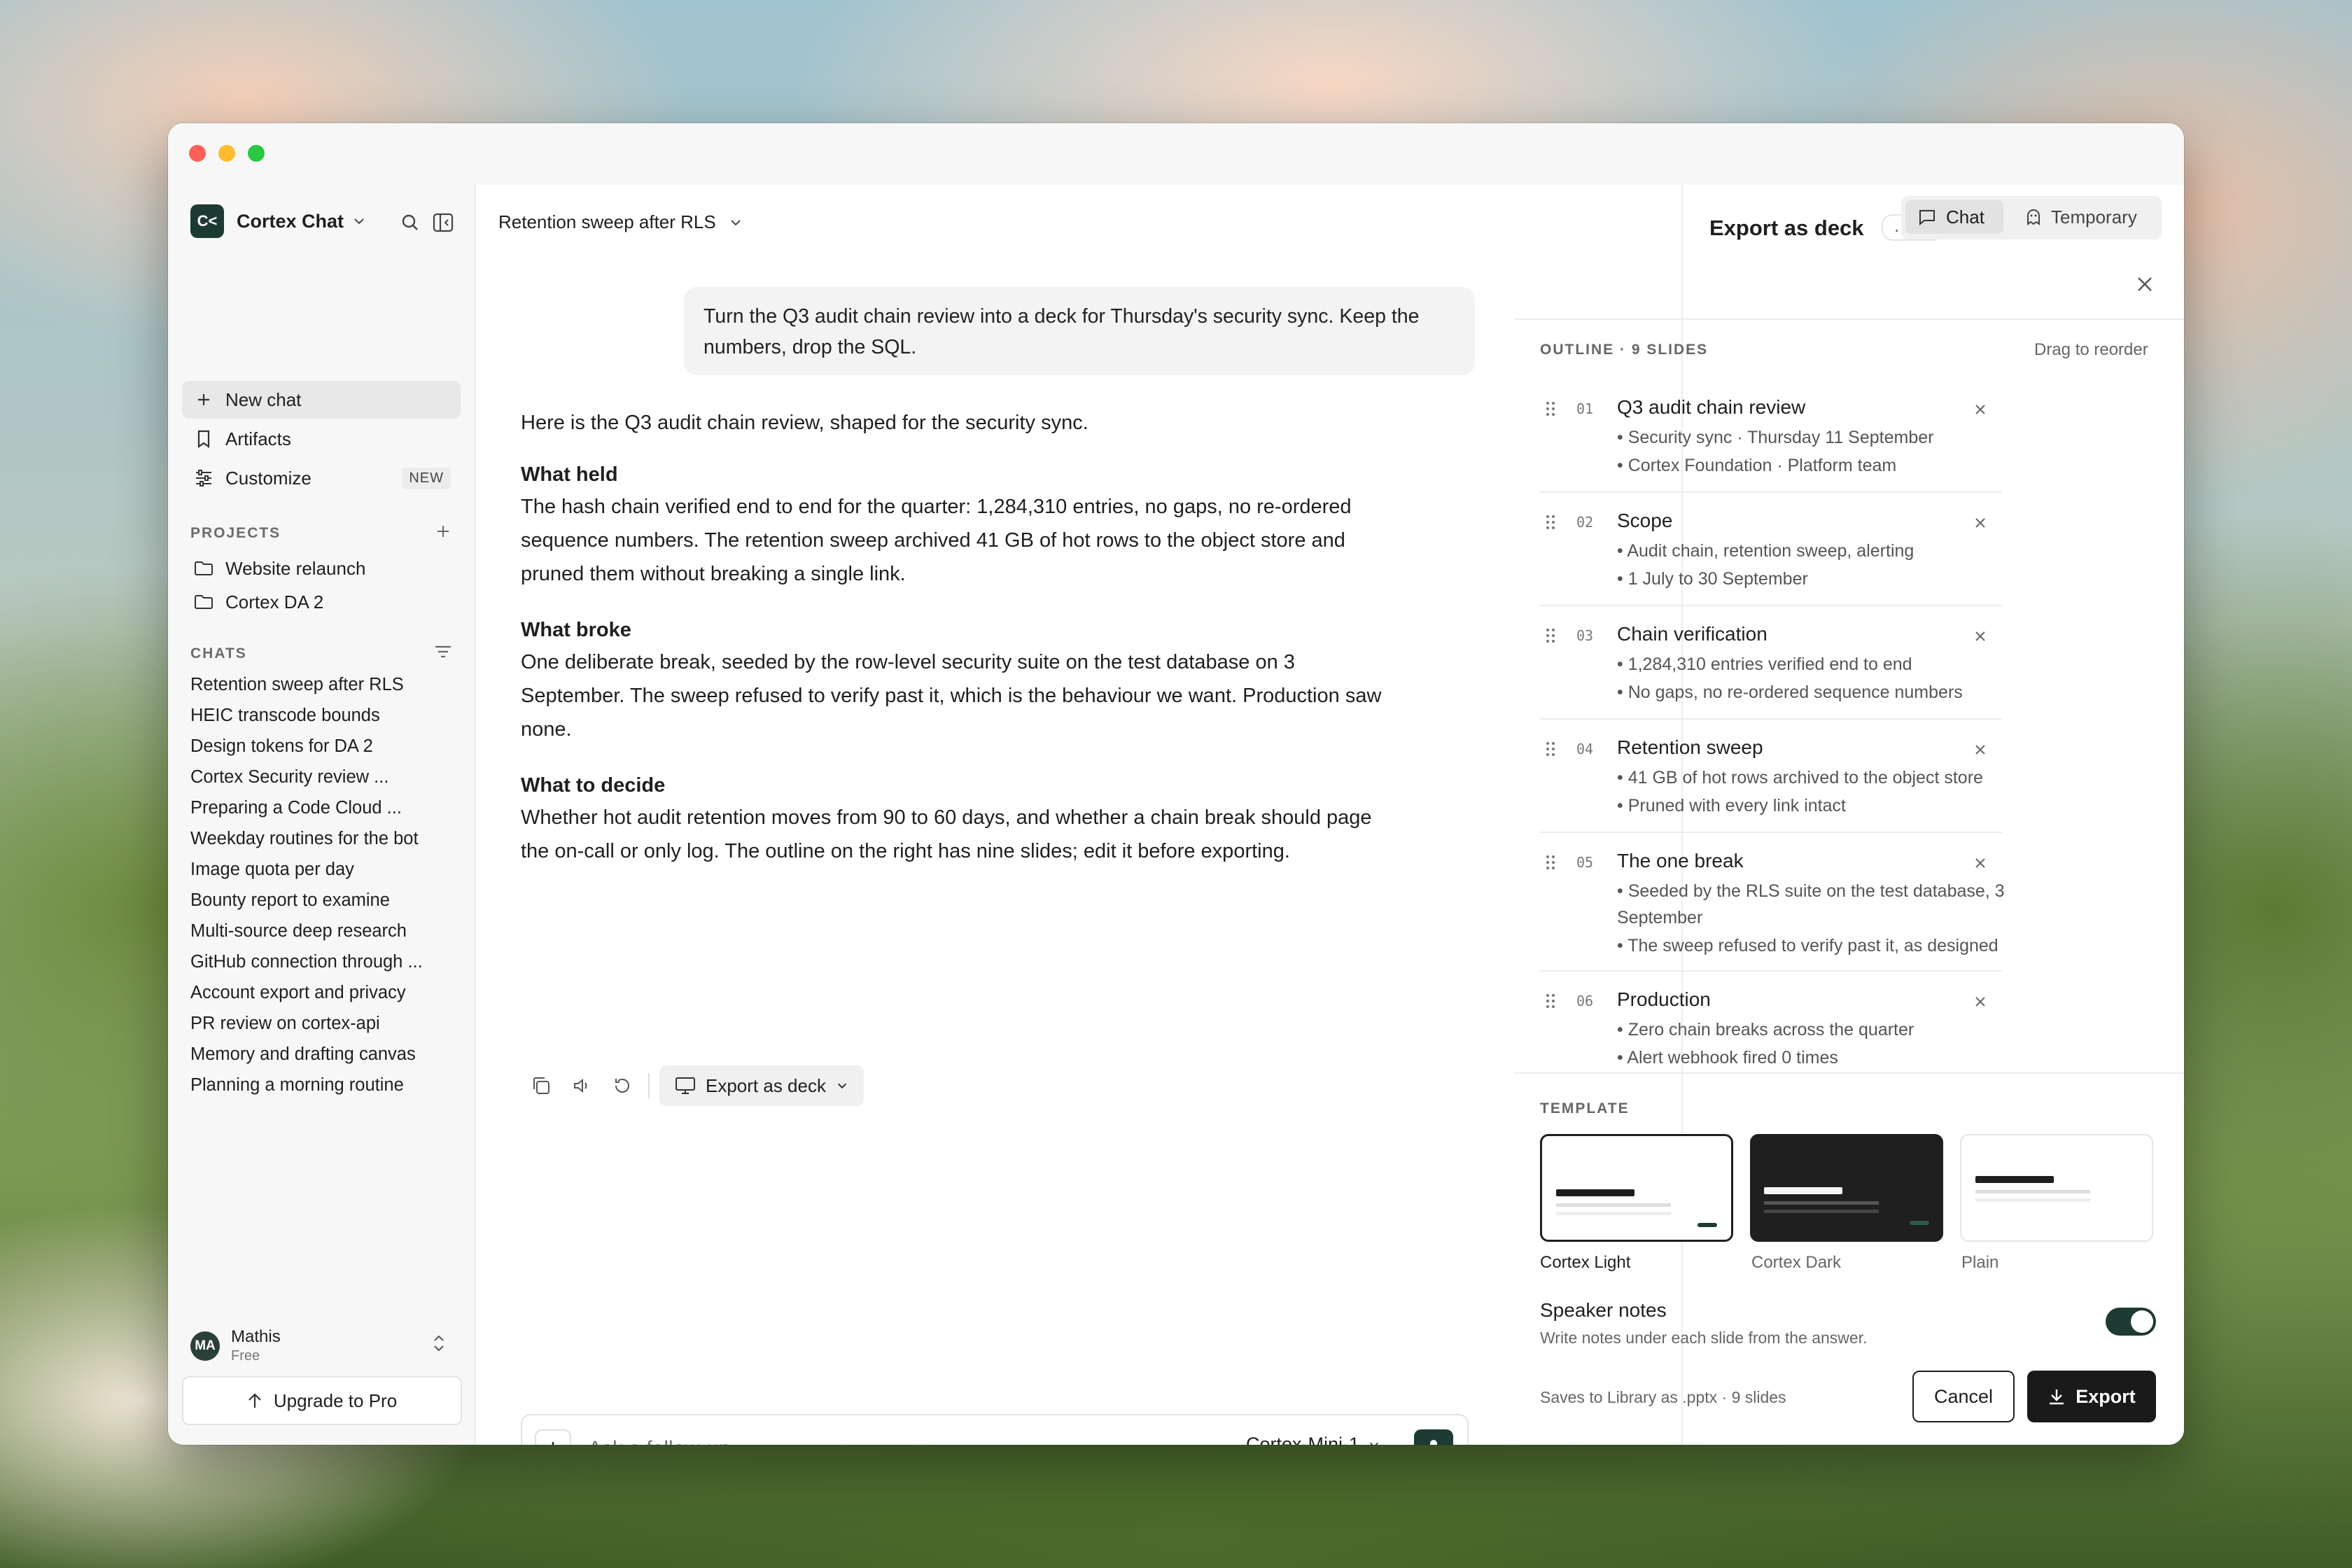 Image resolution: width=2352 pixels, height=1568 pixels. I want to click on upgrade-button: Upgrade to Pro, so click(322, 1400).